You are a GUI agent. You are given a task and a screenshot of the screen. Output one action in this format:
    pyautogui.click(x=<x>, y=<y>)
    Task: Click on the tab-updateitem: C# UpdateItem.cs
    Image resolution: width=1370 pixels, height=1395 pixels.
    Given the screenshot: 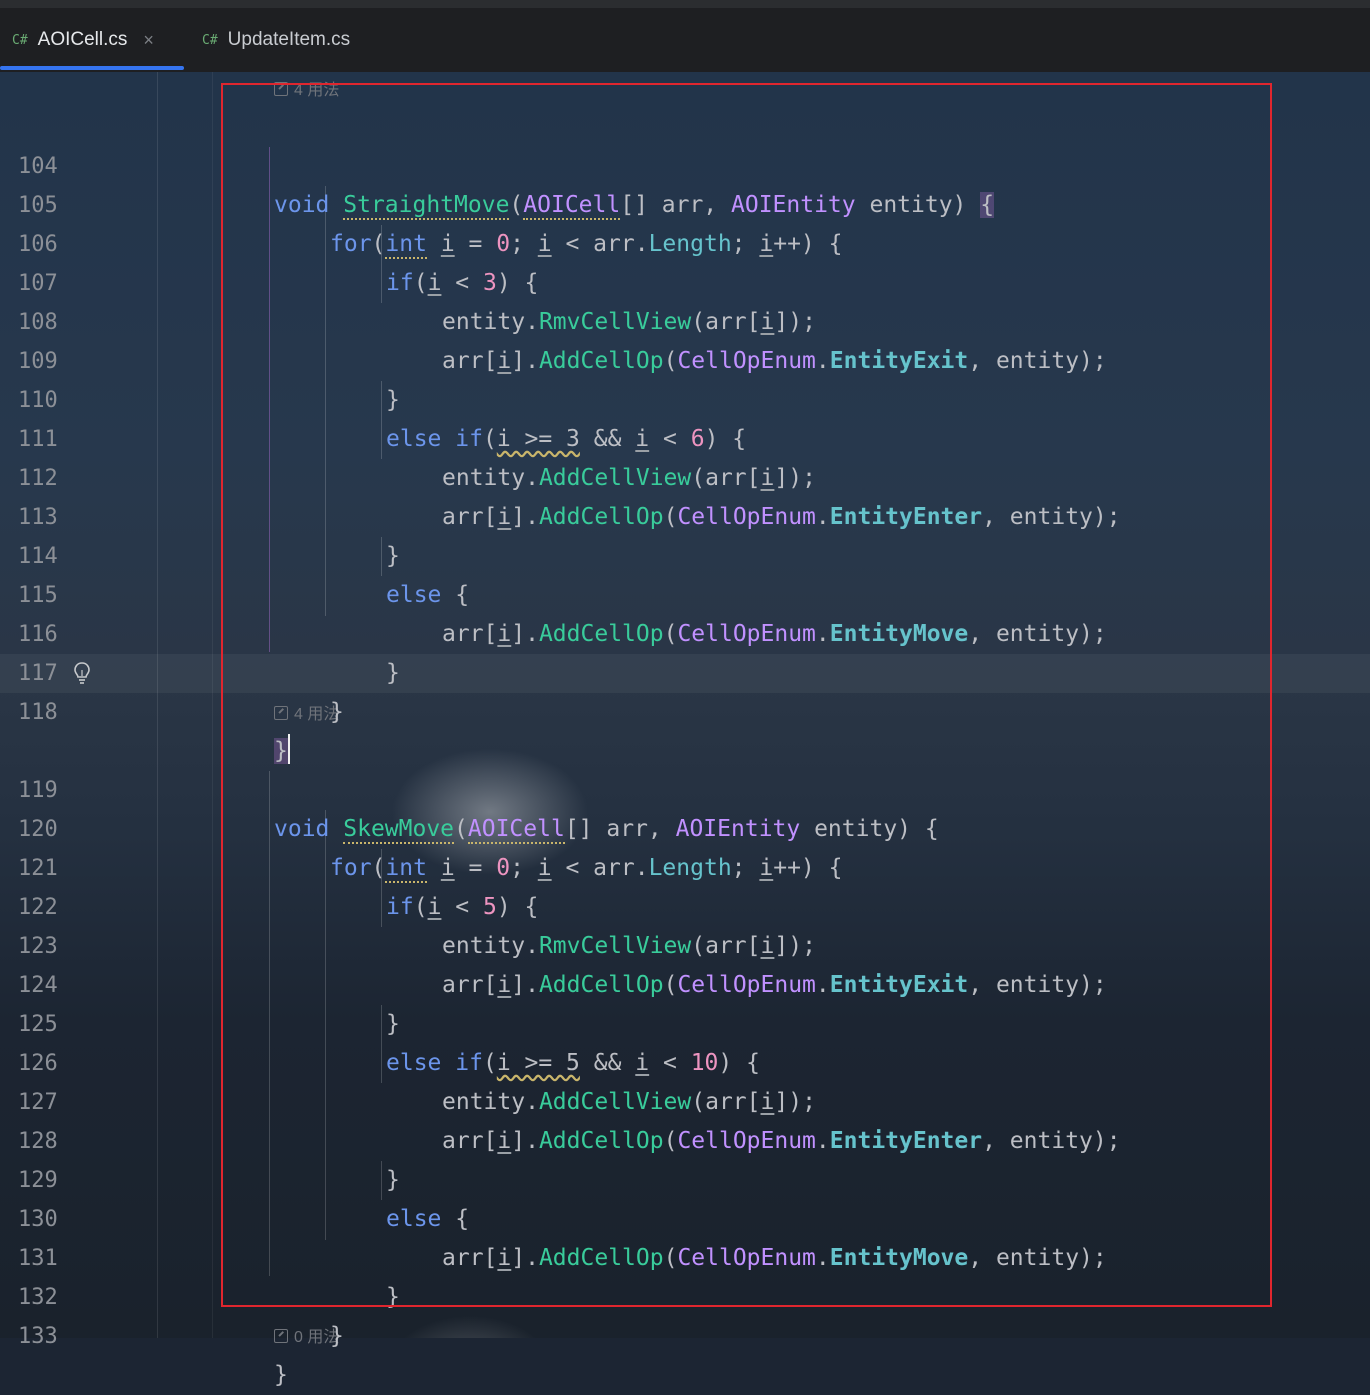 What is the action you would take?
    pyautogui.click(x=276, y=40)
    